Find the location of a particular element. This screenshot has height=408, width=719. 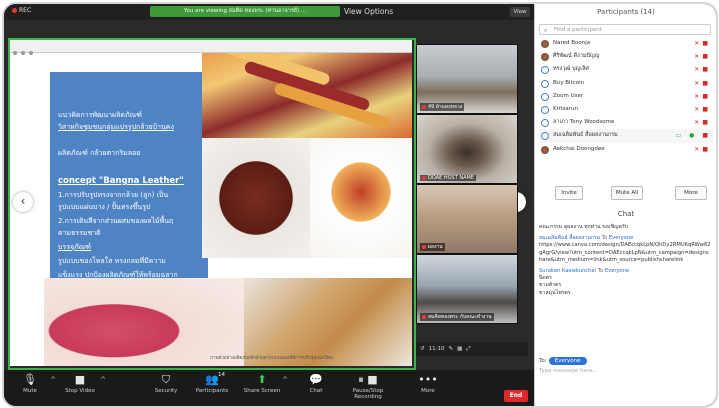

slide-line: ตามธรรมชาติ is located at coordinates (79, 233).